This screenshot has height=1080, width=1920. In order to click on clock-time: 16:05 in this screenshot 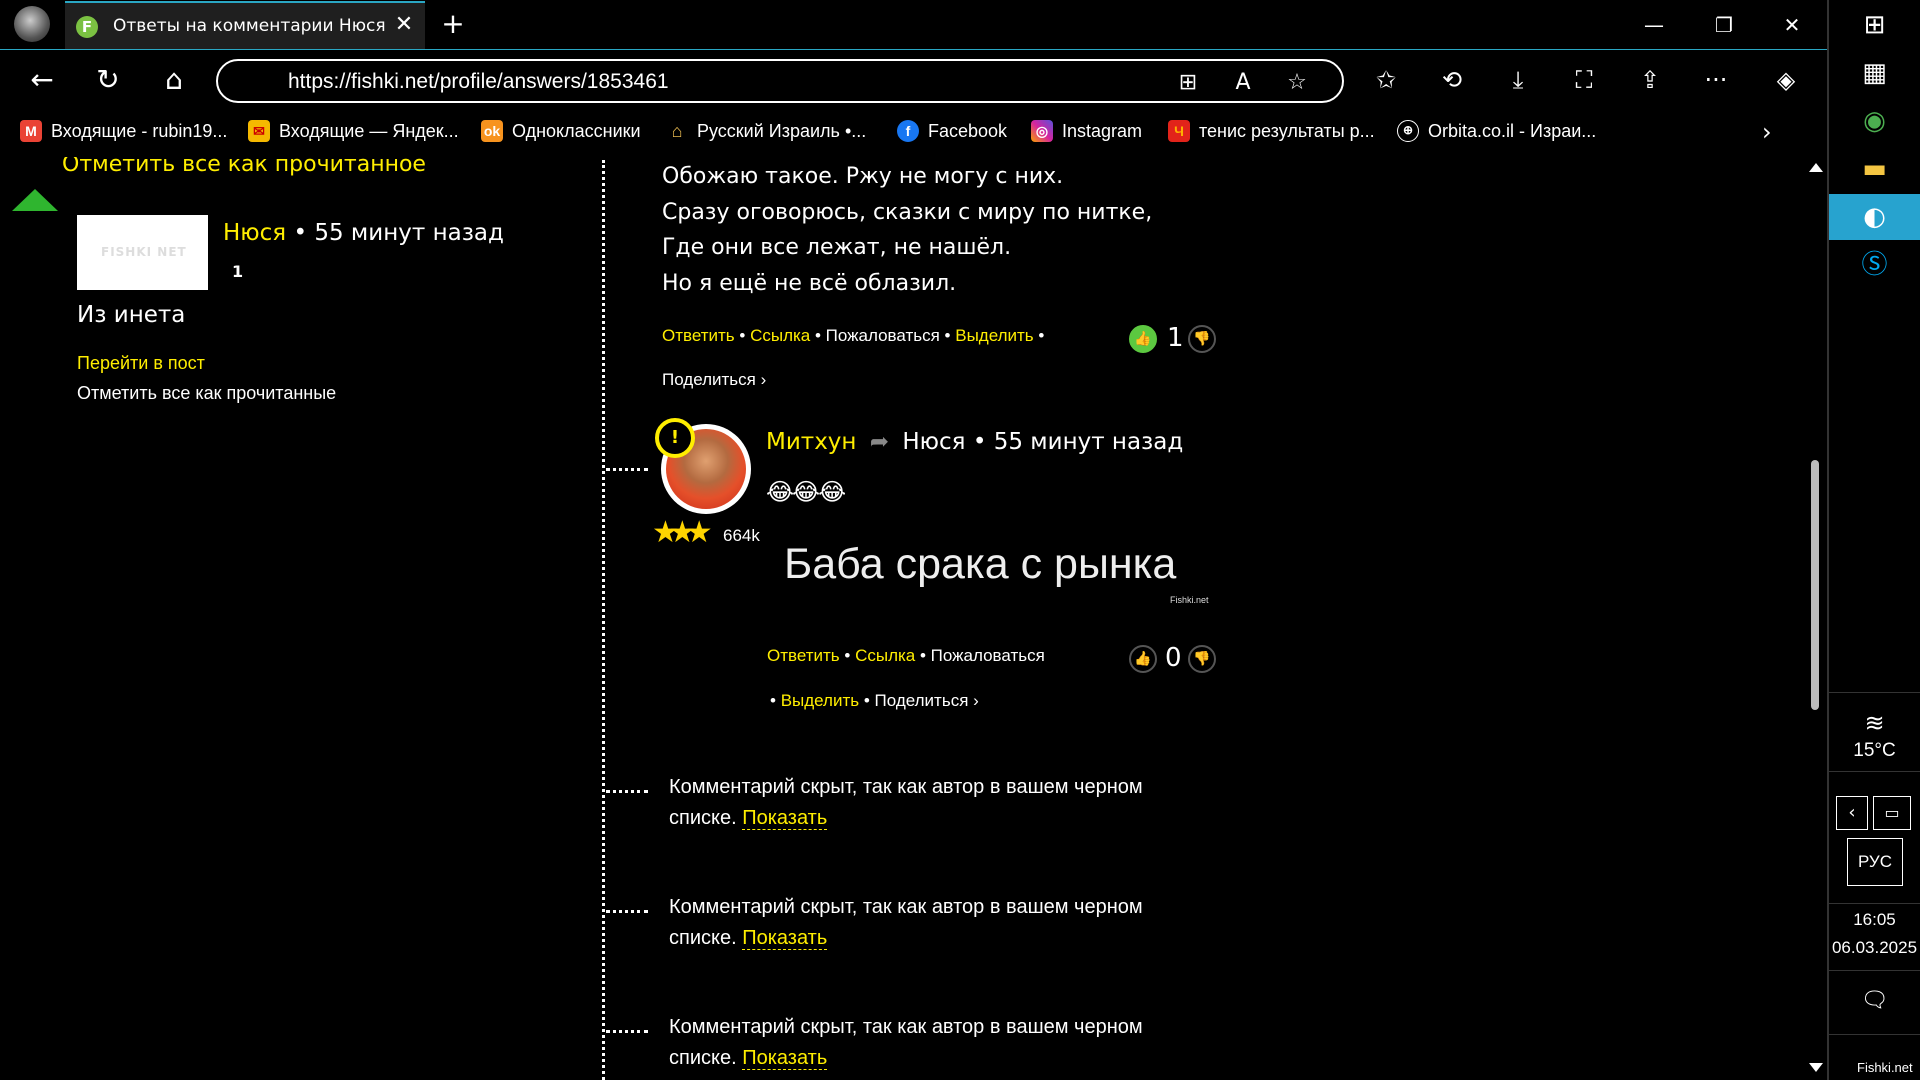, I will do `click(1874, 920)`.